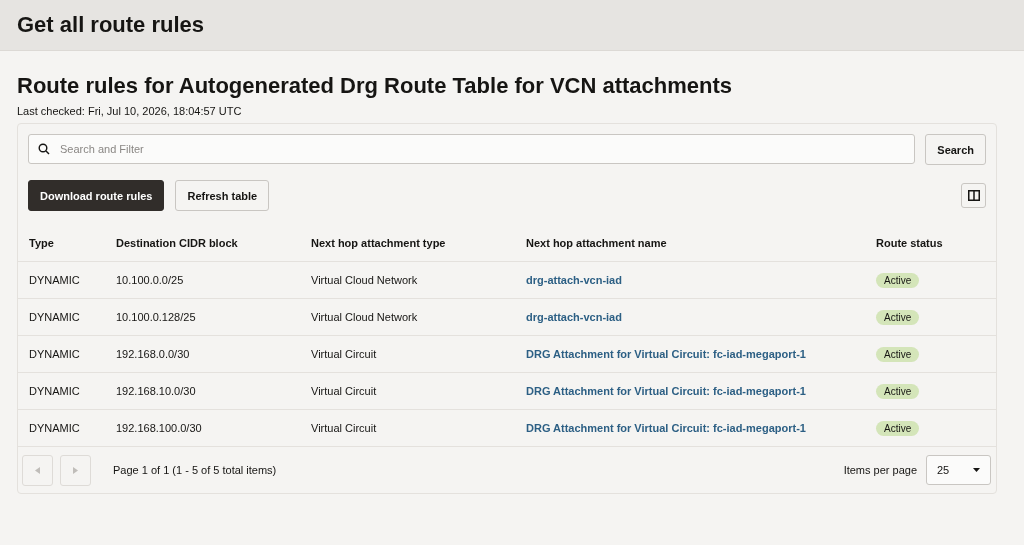 The height and width of the screenshot is (545, 1024). Describe the element at coordinates (42, 243) in the screenshot. I see `column-header: Type` at that location.